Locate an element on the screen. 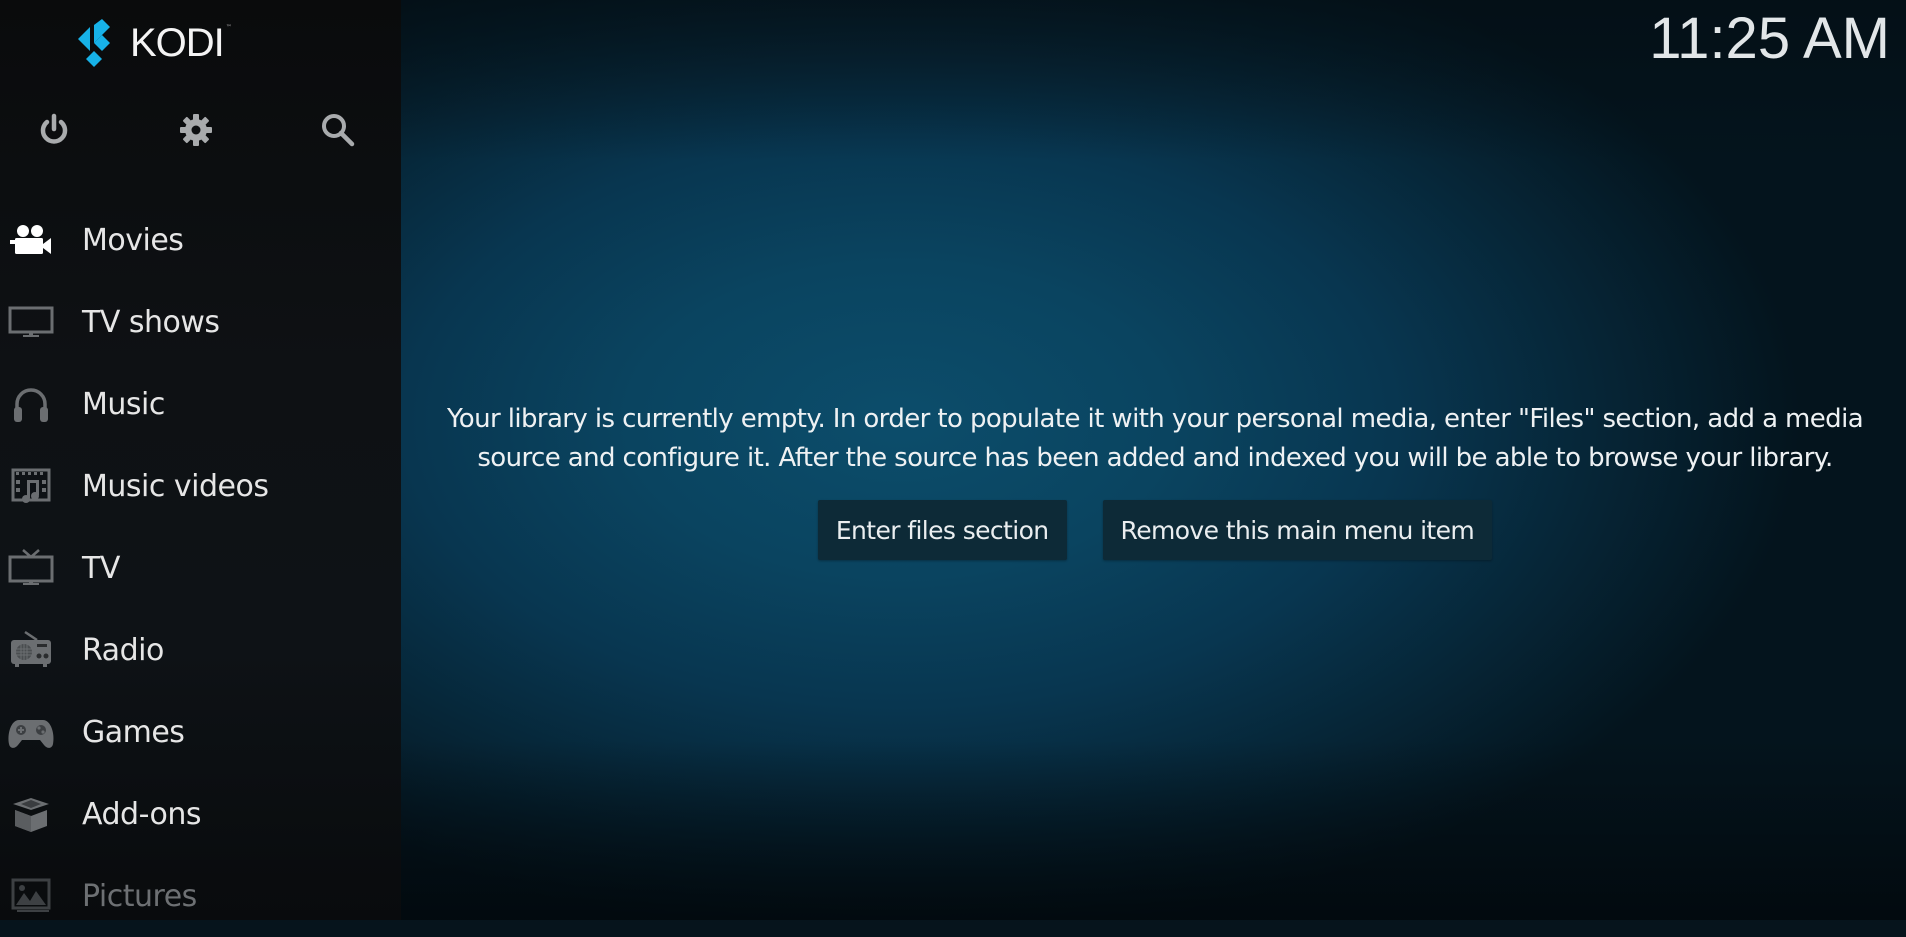  sidebar-item-label: Music is located at coordinates (123, 404).